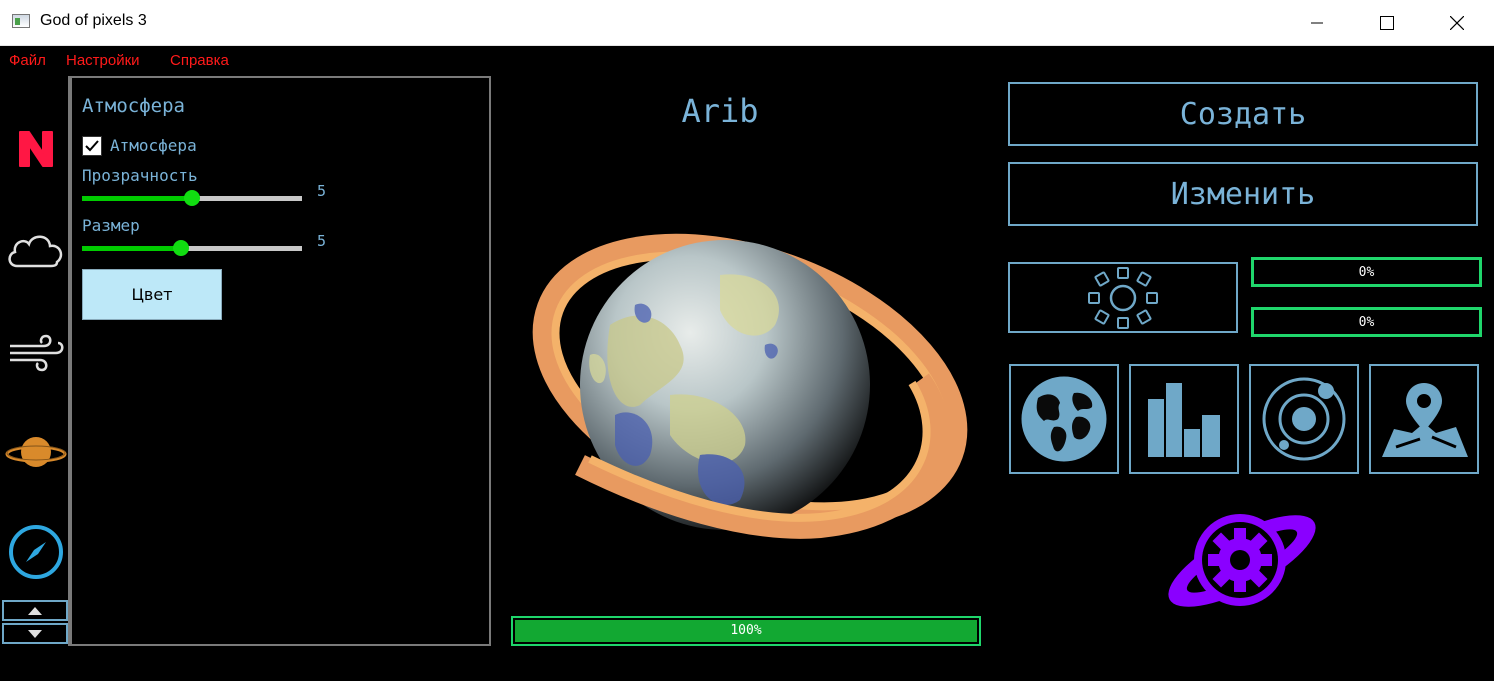 Image resolution: width=1494 pixels, height=681 pixels. I want to click on progress-bar-1-text: 0%, so click(1366, 272).